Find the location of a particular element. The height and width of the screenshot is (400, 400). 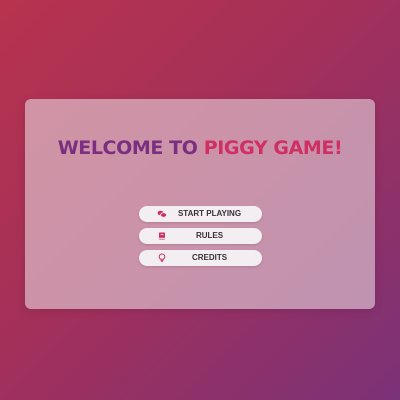

title-game-name: PIGGY GAME! is located at coordinates (273, 148).